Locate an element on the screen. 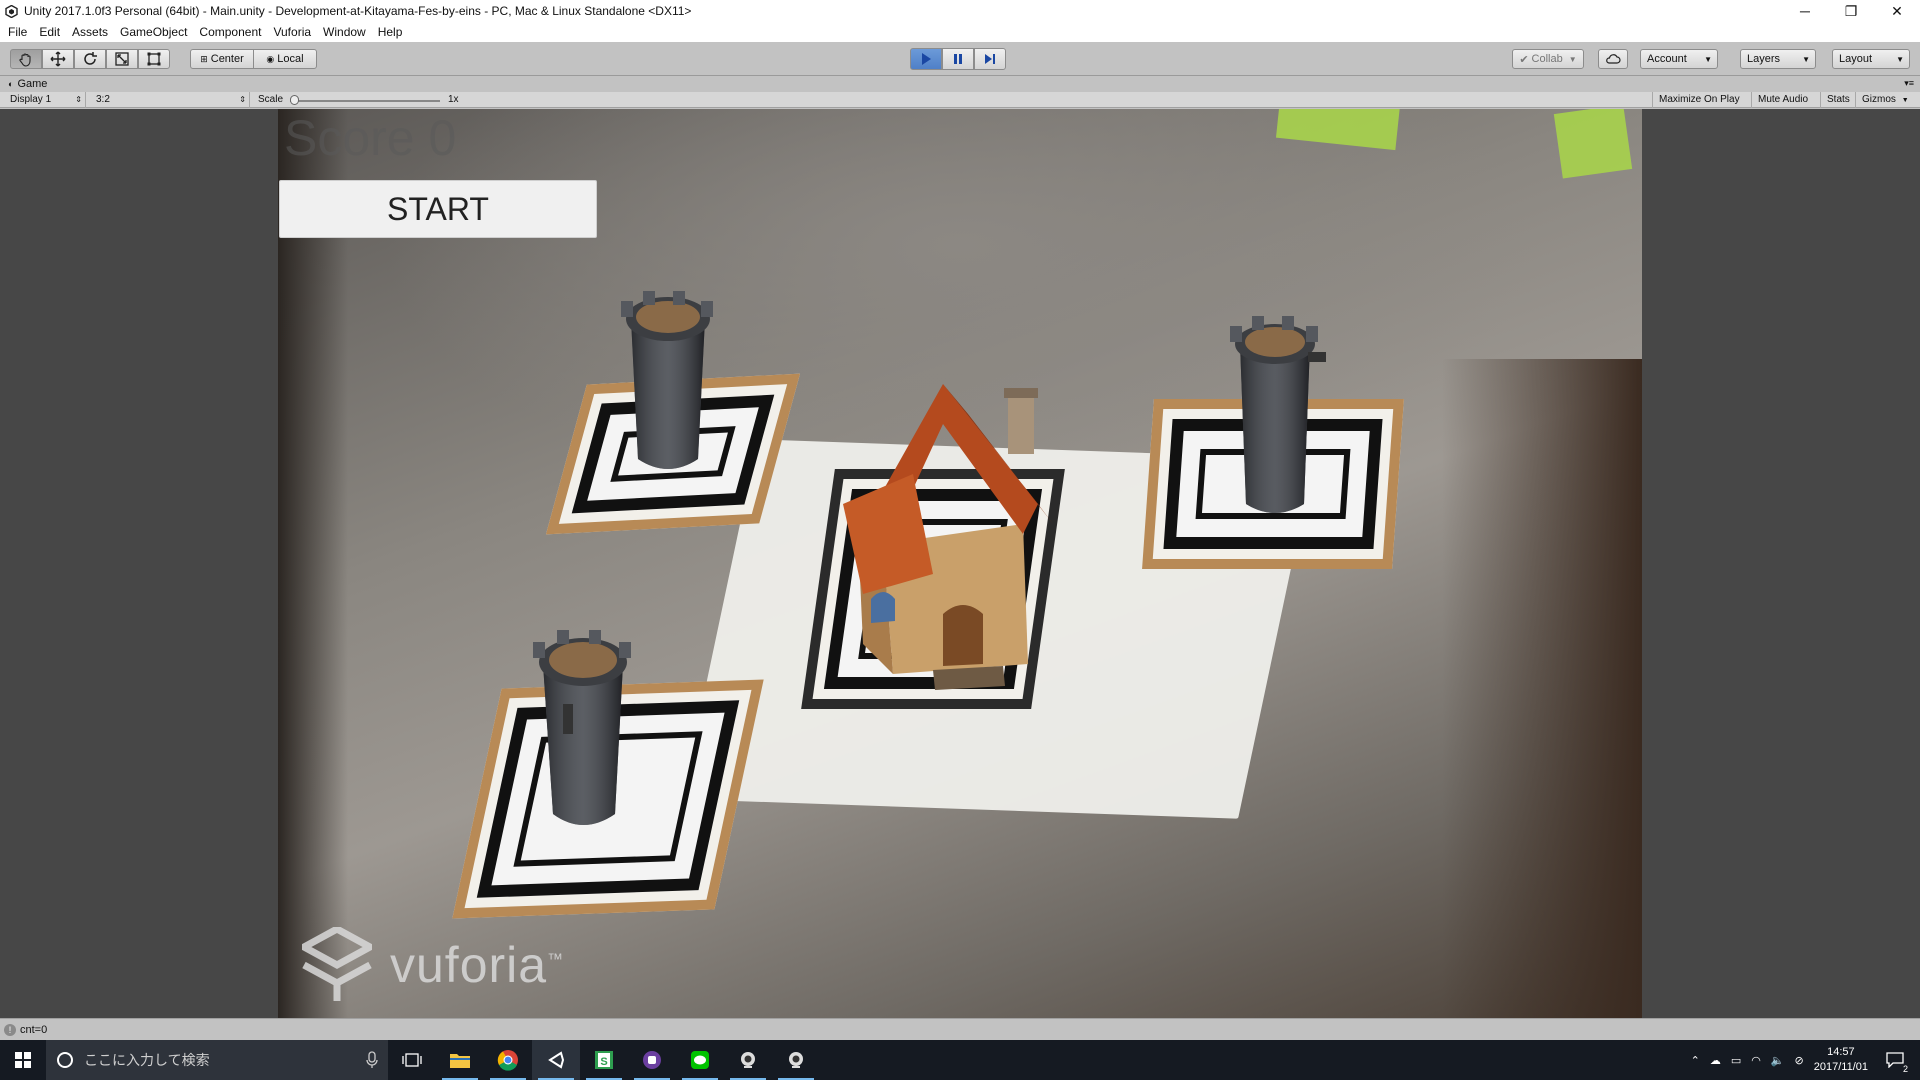 The image size is (1920, 1080). restore-button: ❐ is located at coordinates (1851, 11).